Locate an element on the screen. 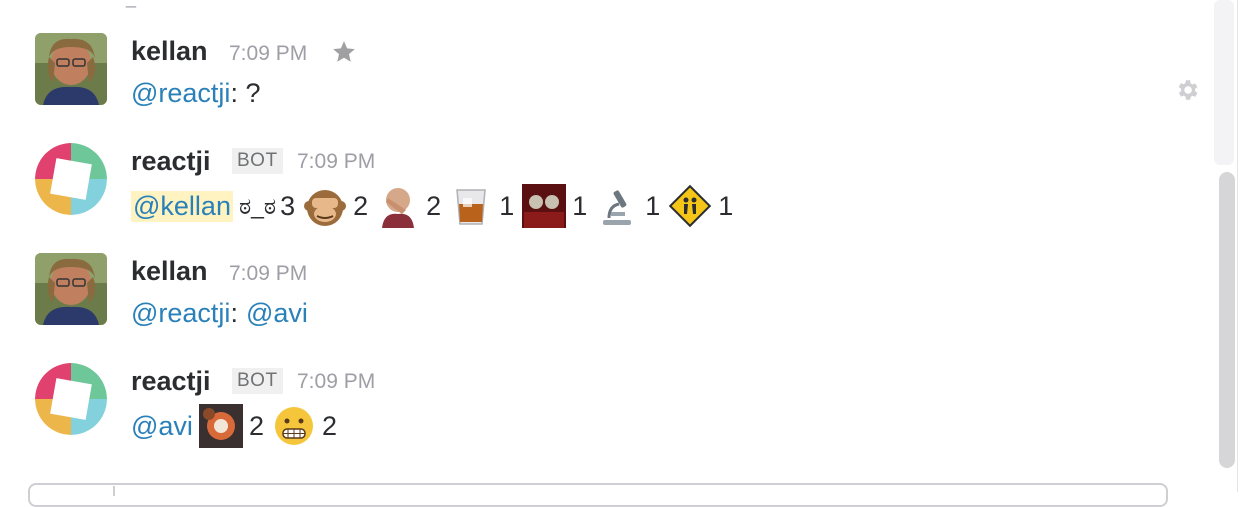 This screenshot has height=507, width=1259. grimacing-icon is located at coordinates (293, 426).